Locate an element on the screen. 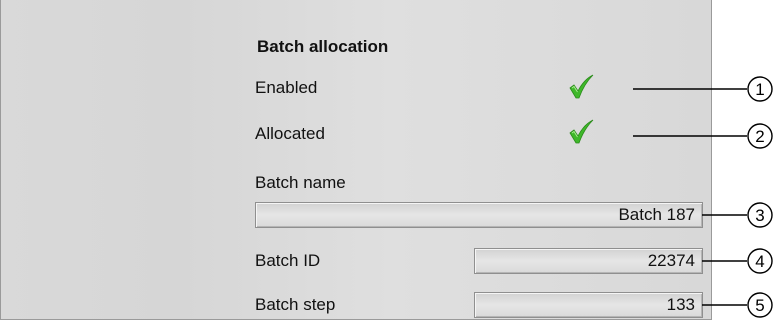  callout-1: 1 is located at coordinates (703, 89).